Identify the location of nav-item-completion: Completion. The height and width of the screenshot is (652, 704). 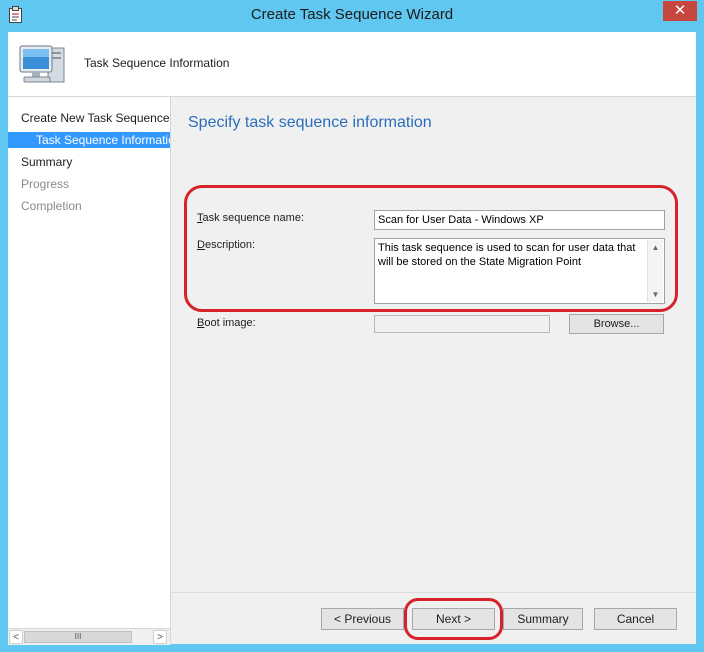
(51, 206).